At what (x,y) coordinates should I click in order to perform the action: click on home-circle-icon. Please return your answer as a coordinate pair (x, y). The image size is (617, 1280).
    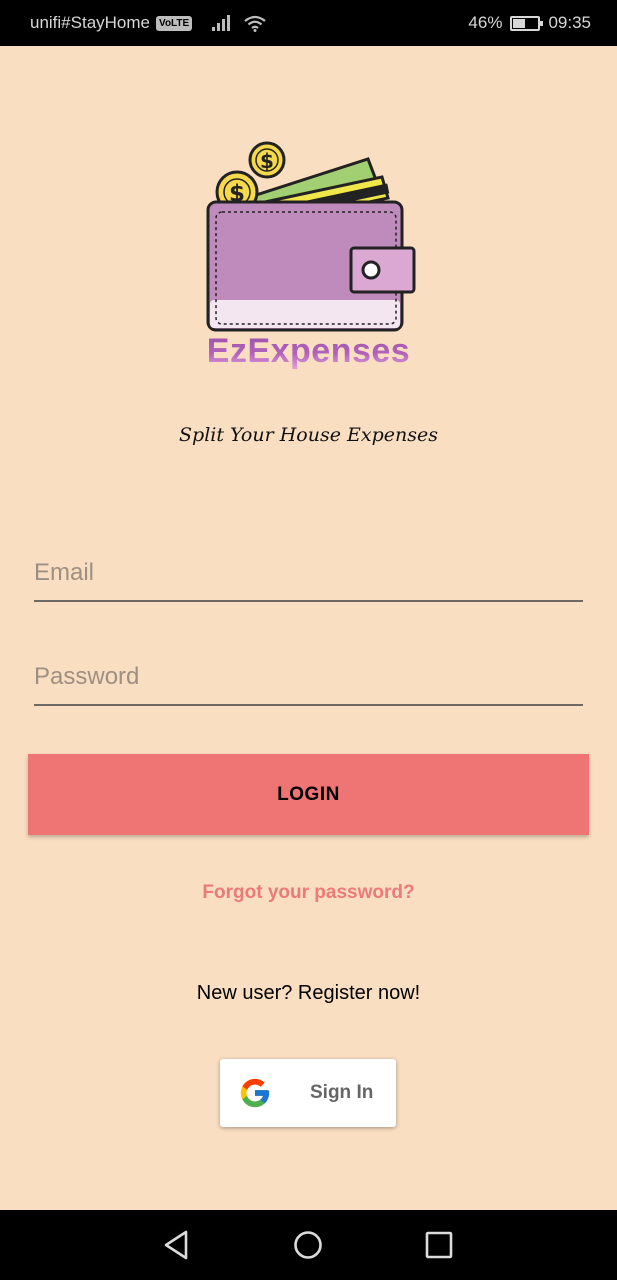
    Looking at the image, I should click on (308, 1245).